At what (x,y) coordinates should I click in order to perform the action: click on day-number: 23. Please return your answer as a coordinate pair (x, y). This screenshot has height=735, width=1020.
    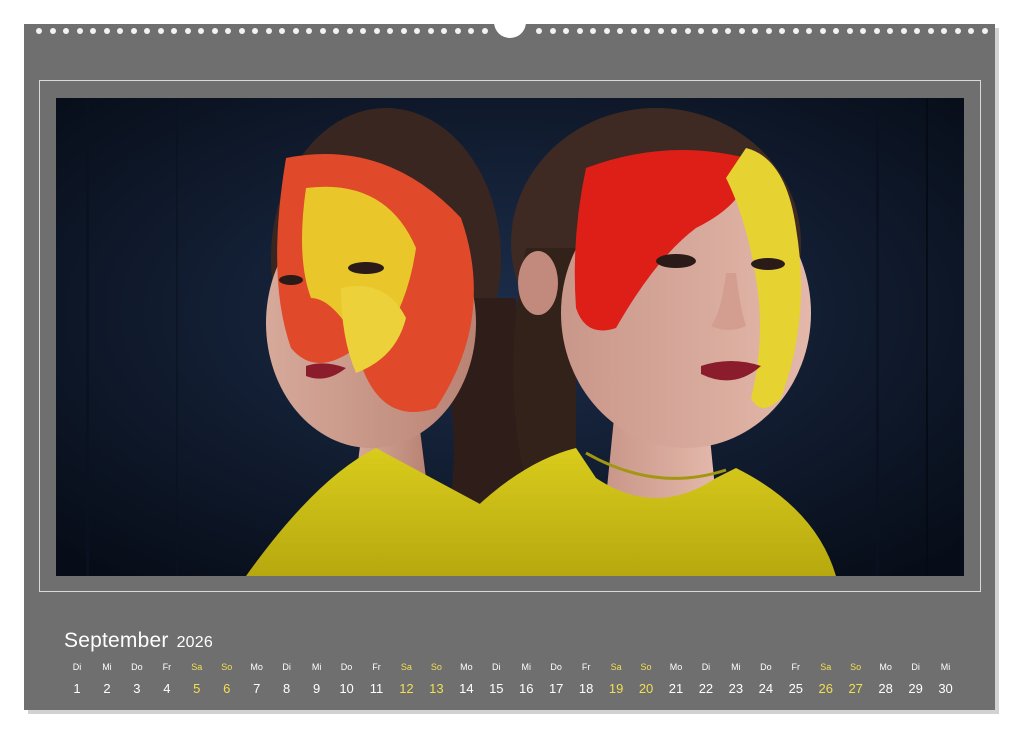
    Looking at the image, I should click on (736, 688).